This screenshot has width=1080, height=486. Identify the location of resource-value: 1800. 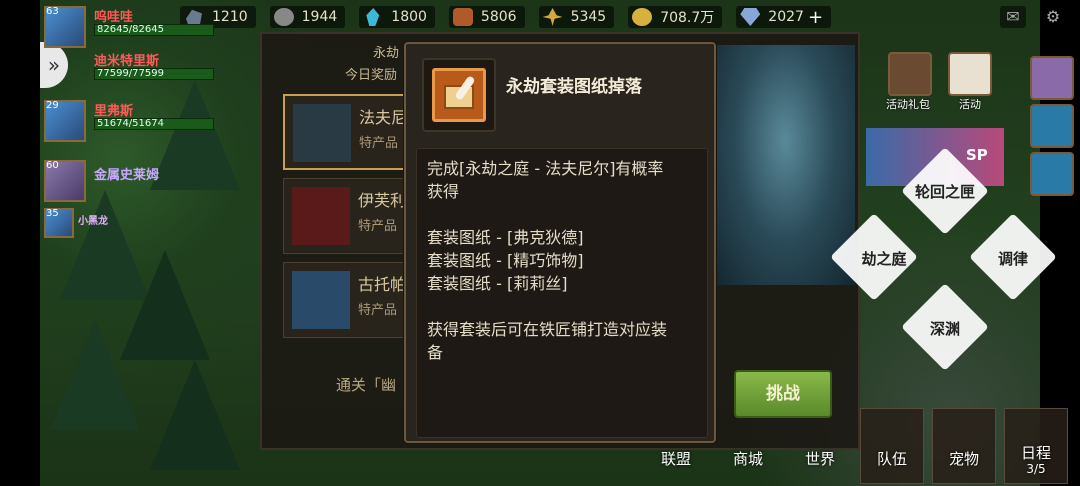
(409, 17).